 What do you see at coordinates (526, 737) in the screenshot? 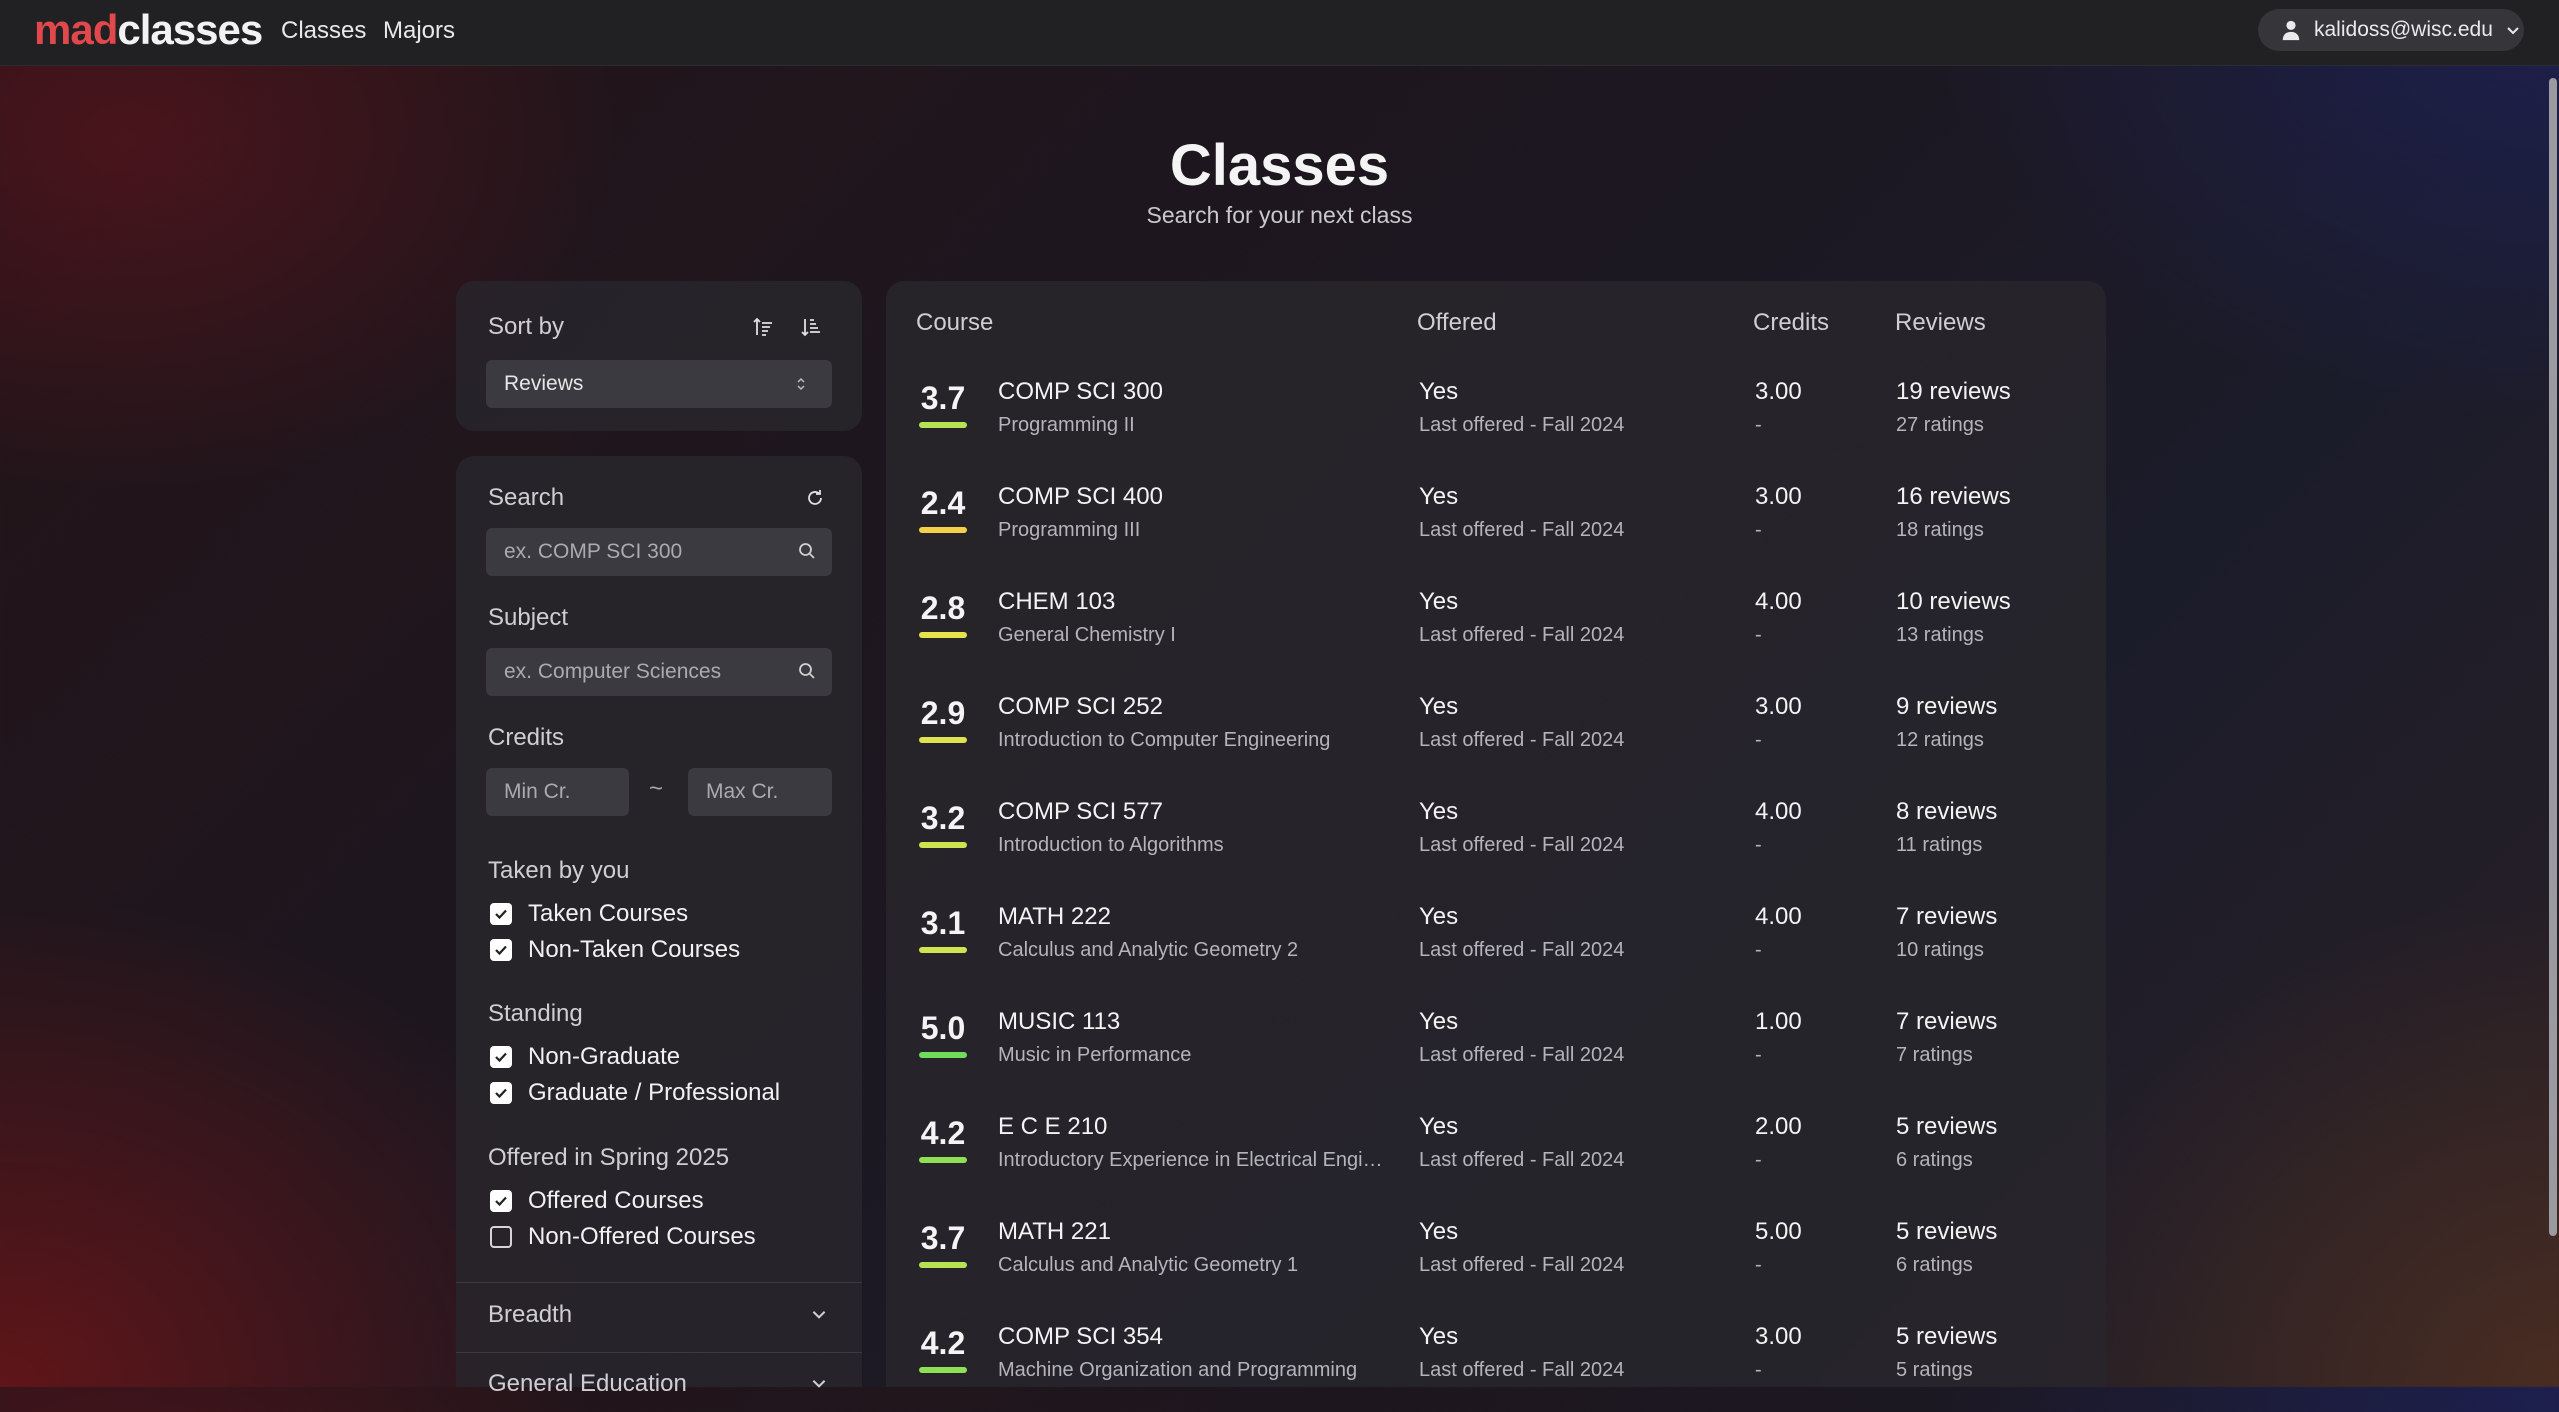
I see `credits-label: Credits` at bounding box center [526, 737].